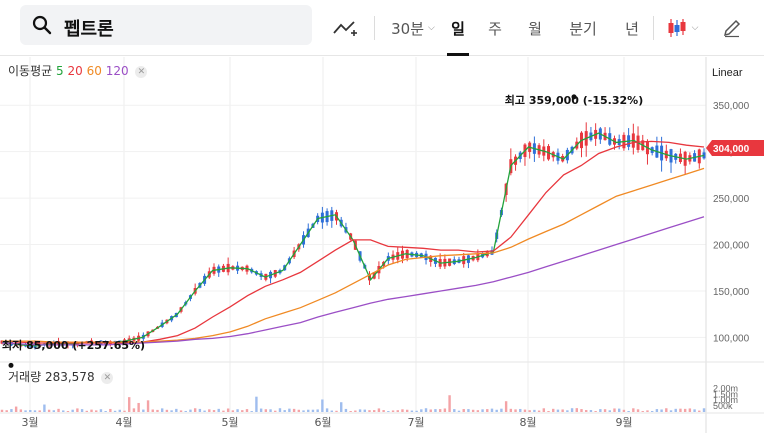  I want to click on volume-legend: 거래량 283,578 ✕, so click(61, 376).